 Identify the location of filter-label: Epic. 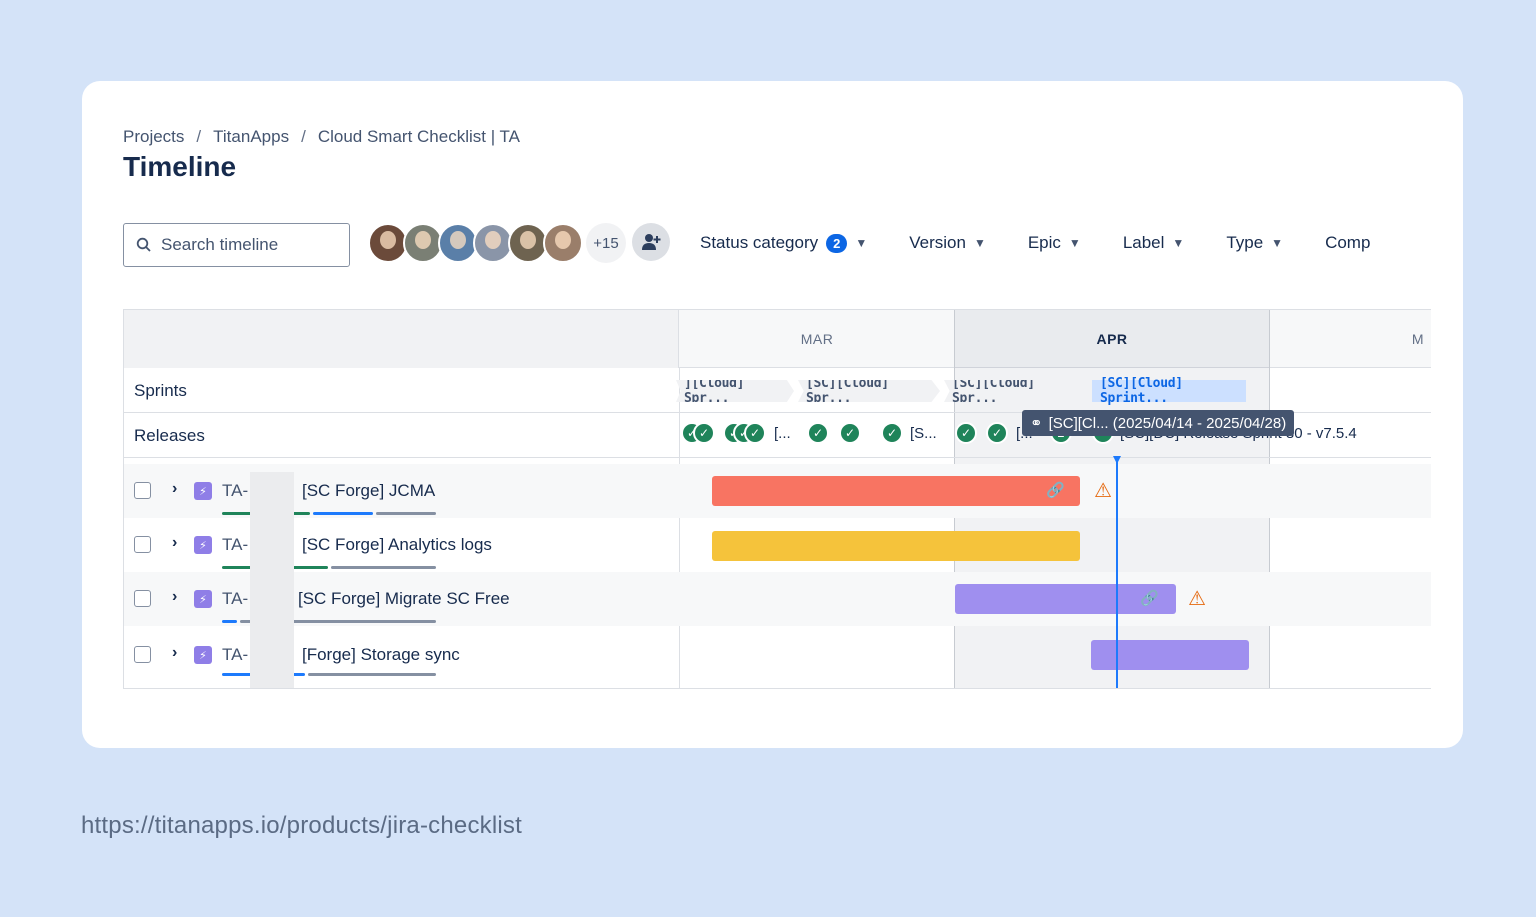
(1044, 242).